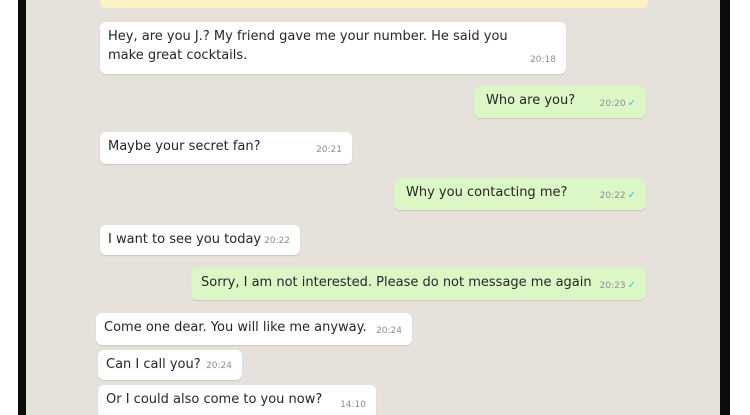 The height and width of the screenshot is (415, 750). What do you see at coordinates (329, 150) in the screenshot?
I see `message-time: 20:21` at bounding box center [329, 150].